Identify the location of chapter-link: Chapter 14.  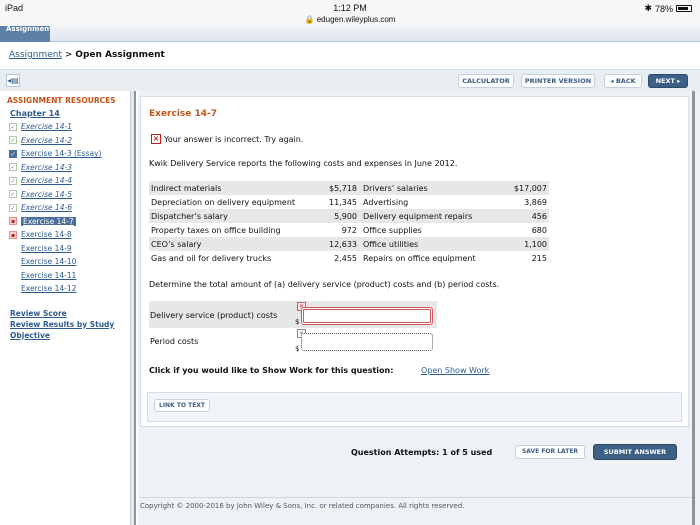
(70, 113).